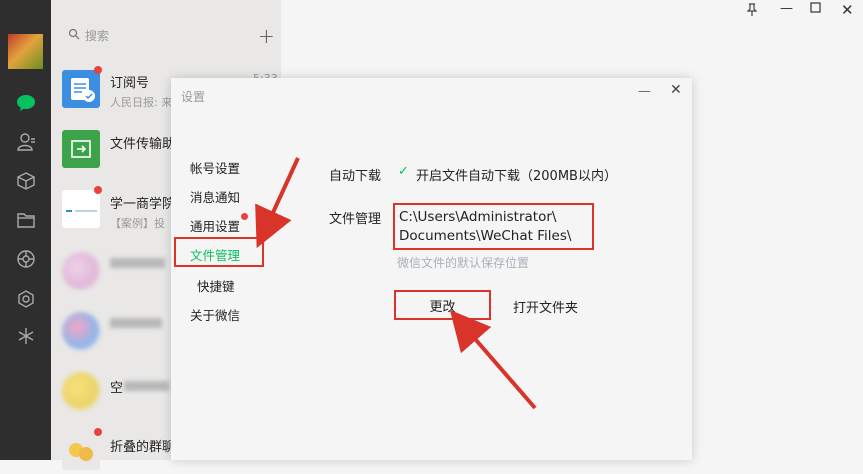 Image resolution: width=863 pixels, height=474 pixels. What do you see at coordinates (215, 167) in the screenshot?
I see `menu-account-settings: 帐号设置` at bounding box center [215, 167].